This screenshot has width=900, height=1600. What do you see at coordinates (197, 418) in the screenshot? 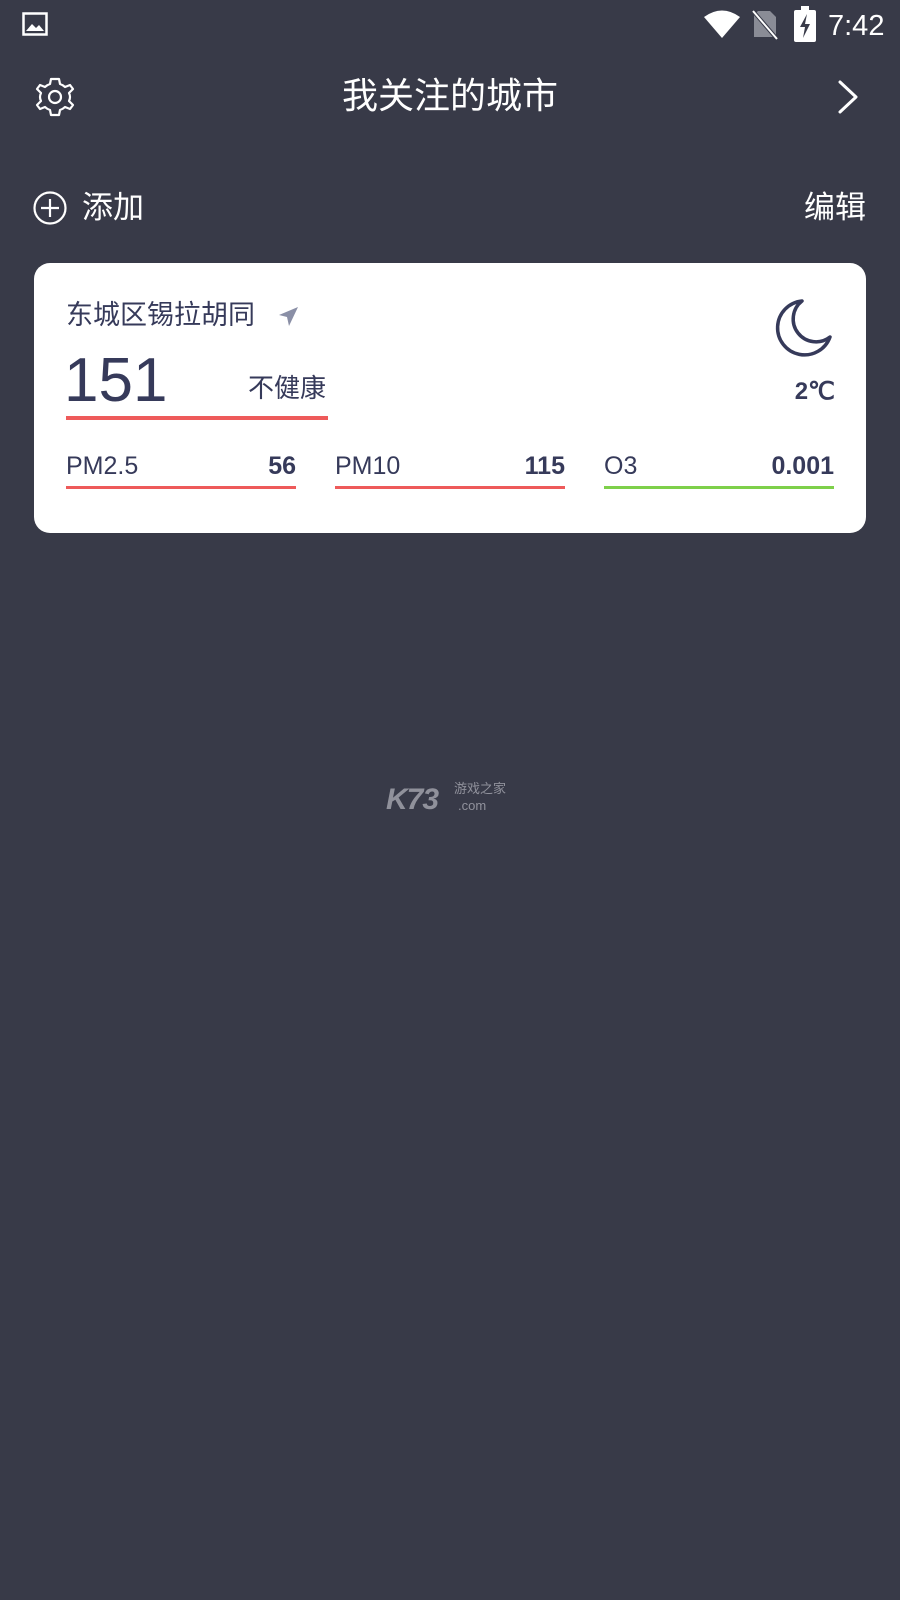
I see `aqi-bar` at bounding box center [197, 418].